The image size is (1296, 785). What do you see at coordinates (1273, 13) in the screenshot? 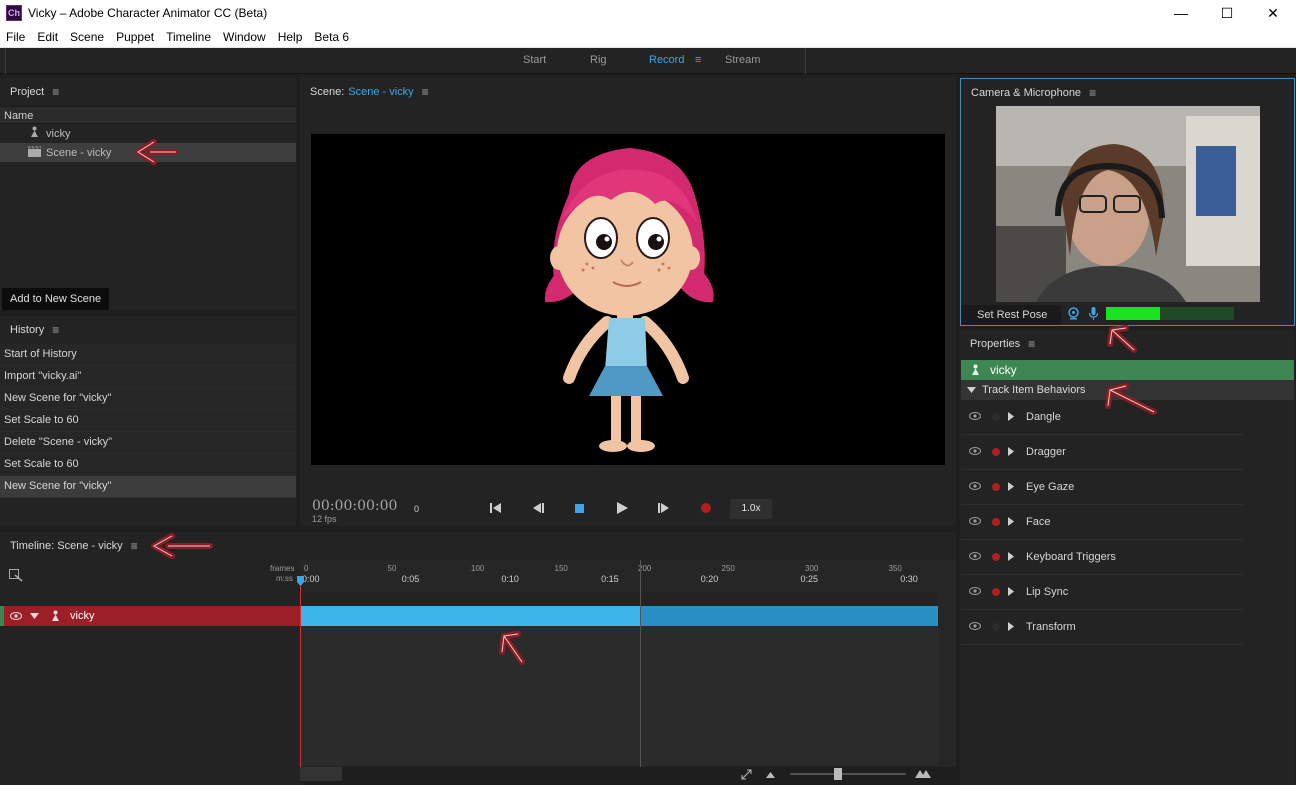
I see `close-button: ✕` at bounding box center [1273, 13].